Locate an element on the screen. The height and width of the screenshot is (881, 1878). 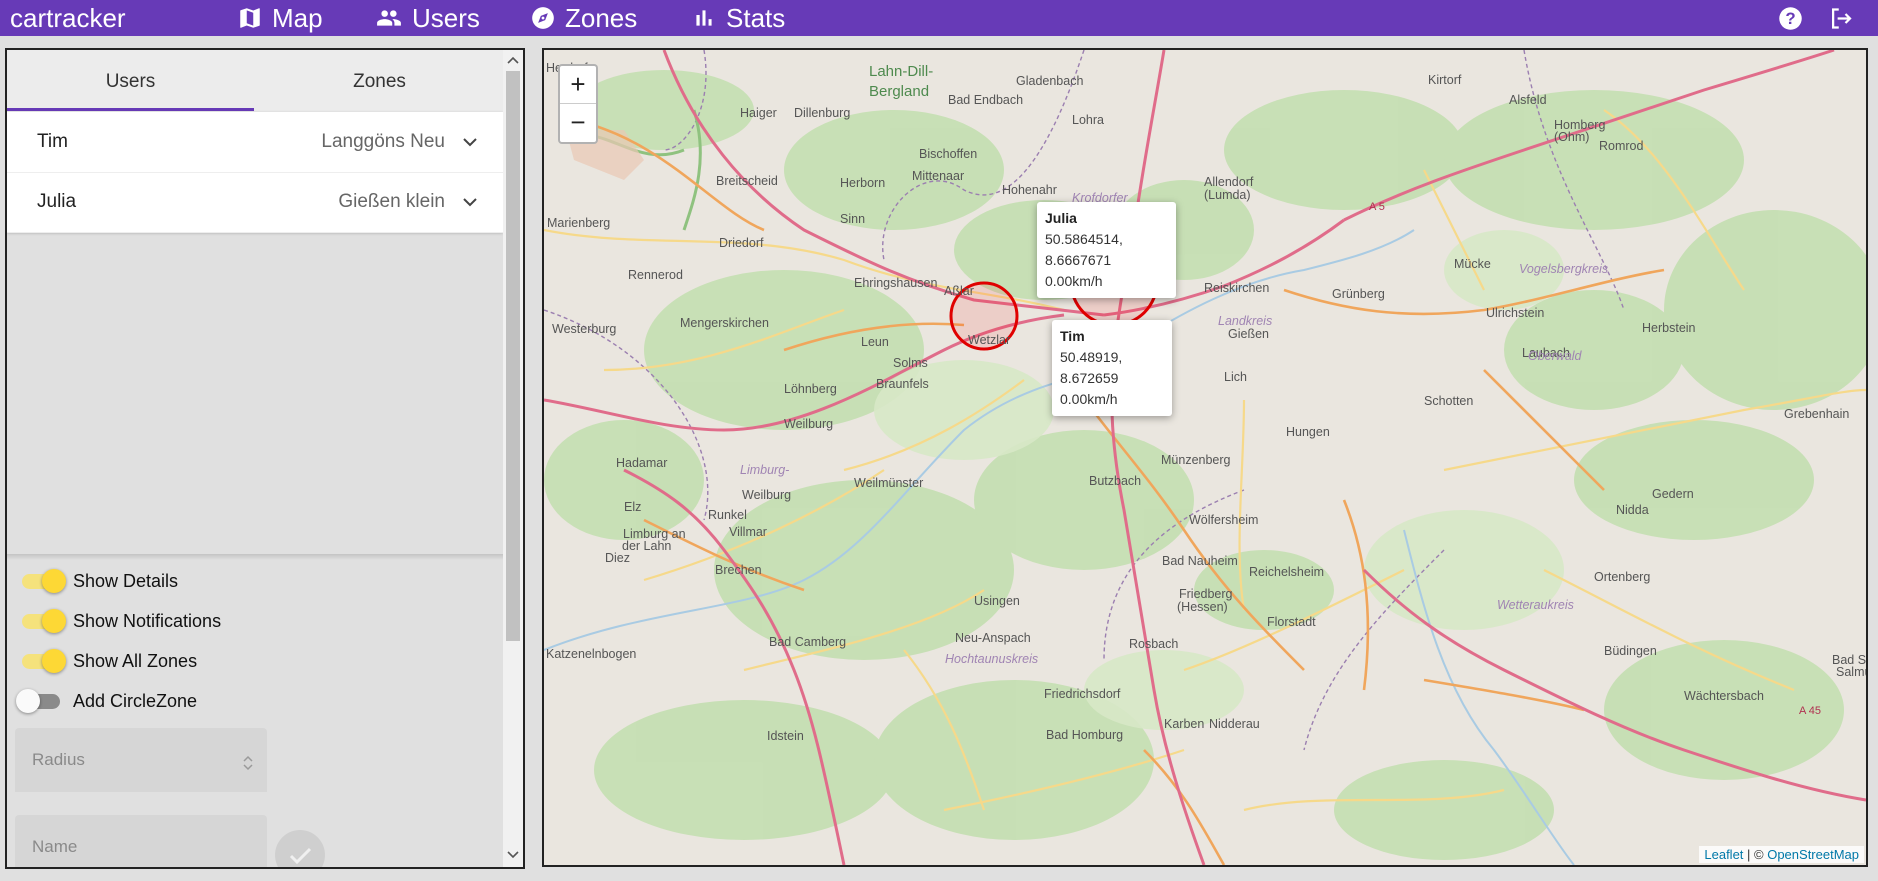
map-place-label: Wölfersheim is located at coordinates (1223, 520).